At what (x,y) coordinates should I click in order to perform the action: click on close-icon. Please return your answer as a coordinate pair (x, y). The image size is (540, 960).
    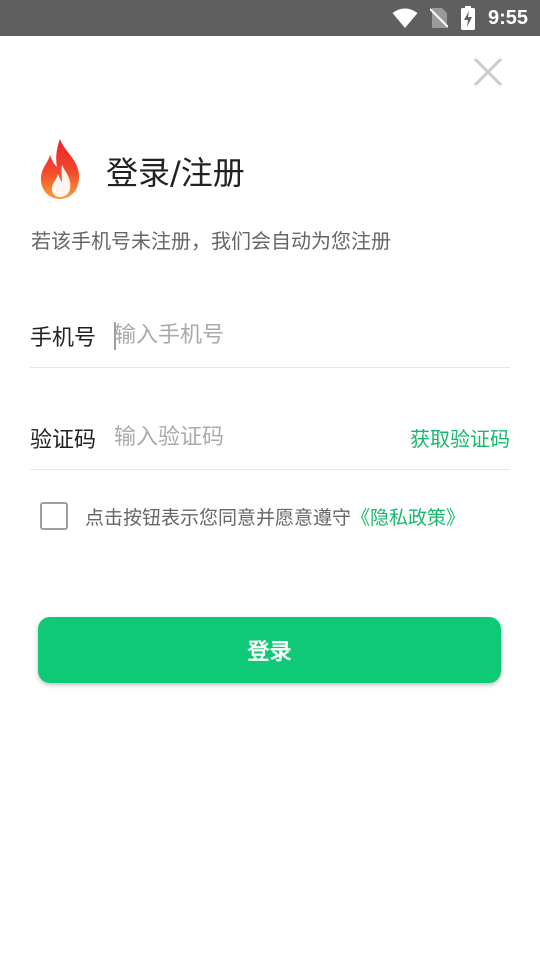
    Looking at the image, I should click on (488, 72).